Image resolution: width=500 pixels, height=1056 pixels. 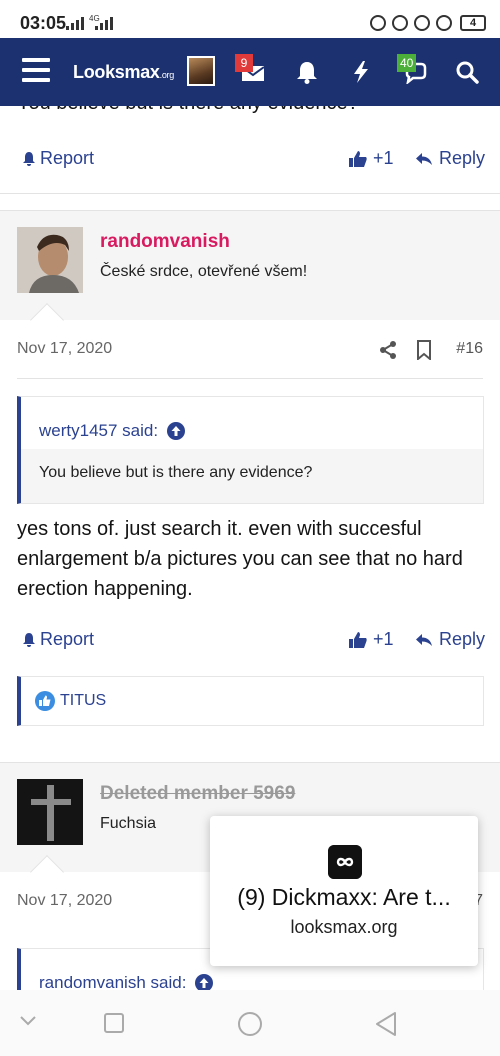 What do you see at coordinates (378, 23) in the screenshot?
I see `silent-icon` at bounding box center [378, 23].